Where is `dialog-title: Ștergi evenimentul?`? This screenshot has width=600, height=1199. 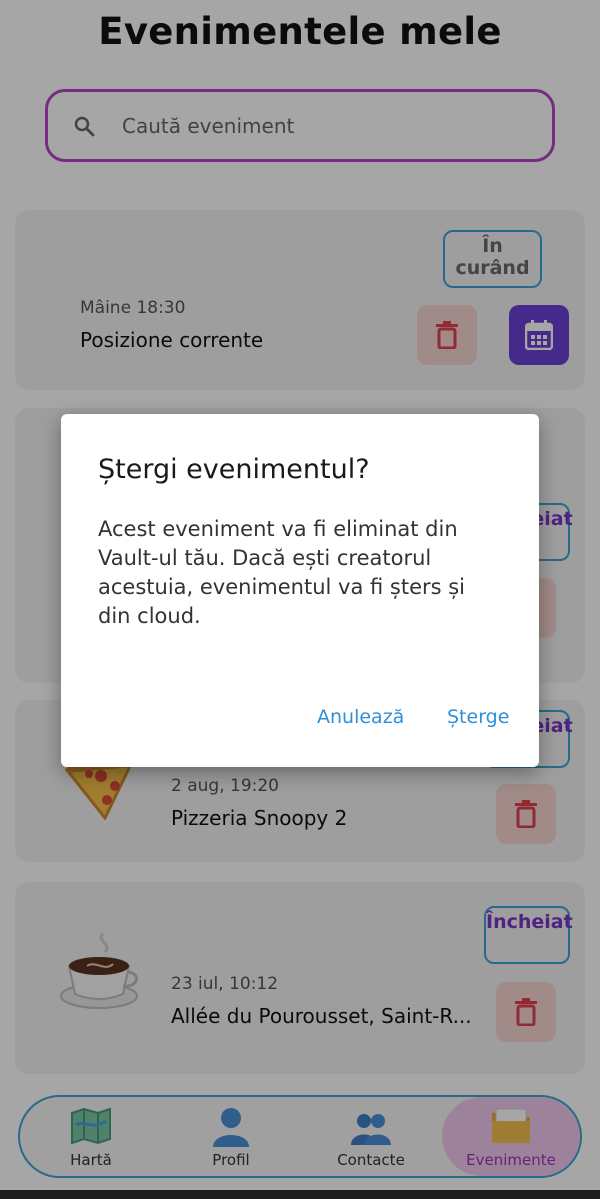 dialog-title: Ștergi evenimentul? is located at coordinates (234, 469).